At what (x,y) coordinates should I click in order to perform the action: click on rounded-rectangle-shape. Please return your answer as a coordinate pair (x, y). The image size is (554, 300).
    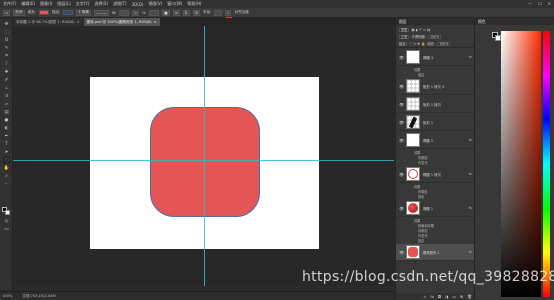
    Looking at the image, I should click on (205, 162).